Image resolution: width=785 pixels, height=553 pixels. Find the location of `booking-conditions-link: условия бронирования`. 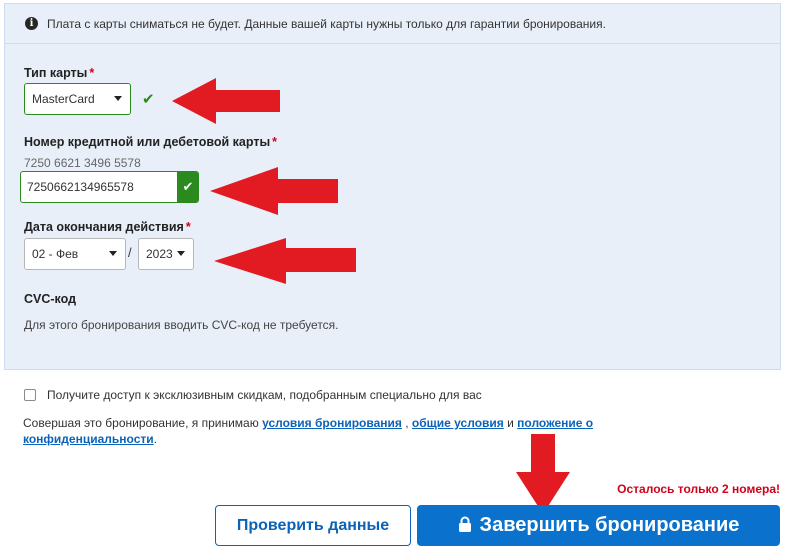

booking-conditions-link: условия бронирования is located at coordinates (332, 423).